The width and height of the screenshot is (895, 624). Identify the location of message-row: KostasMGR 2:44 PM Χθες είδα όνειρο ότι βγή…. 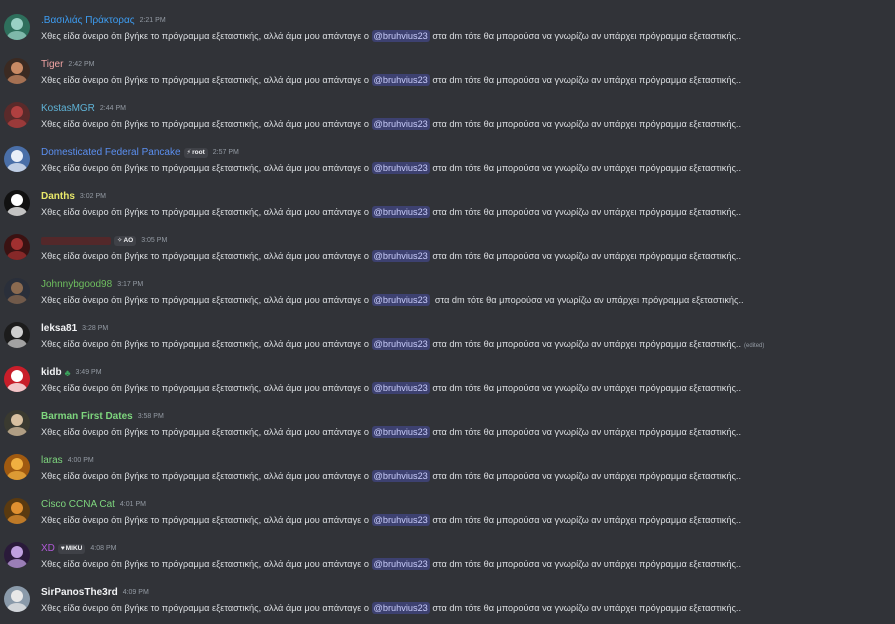
(447, 124).